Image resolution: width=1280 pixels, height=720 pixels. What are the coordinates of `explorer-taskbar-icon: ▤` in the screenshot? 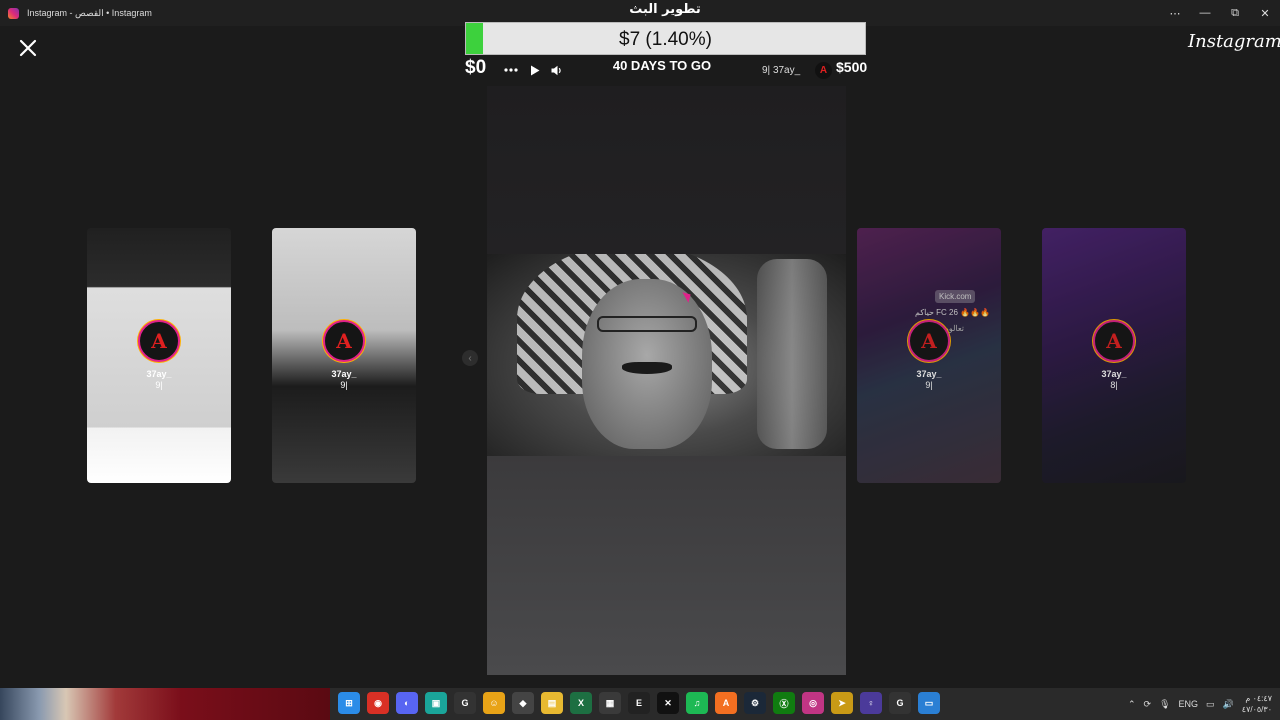 It's located at (552, 703).